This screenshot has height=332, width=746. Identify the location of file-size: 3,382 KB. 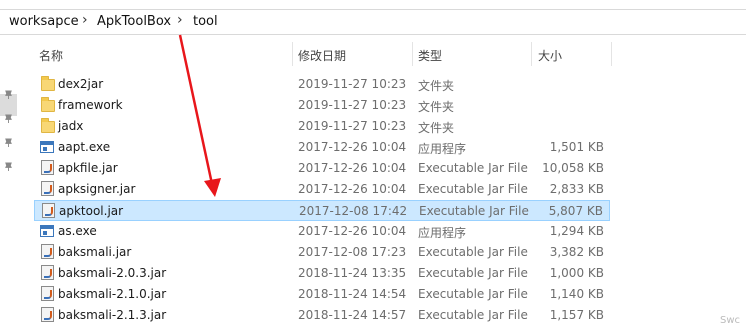
(576, 252).